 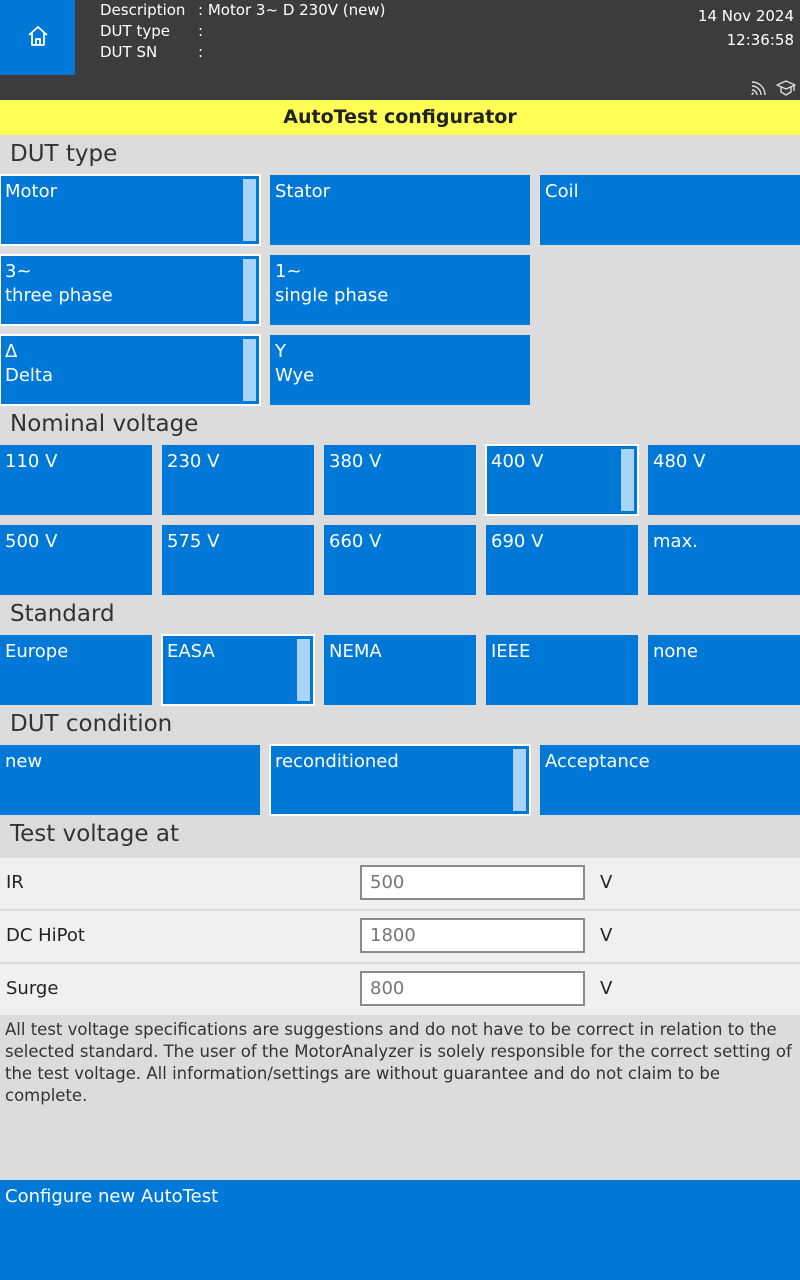 I want to click on voltage-label: 480 V, so click(x=679, y=461).